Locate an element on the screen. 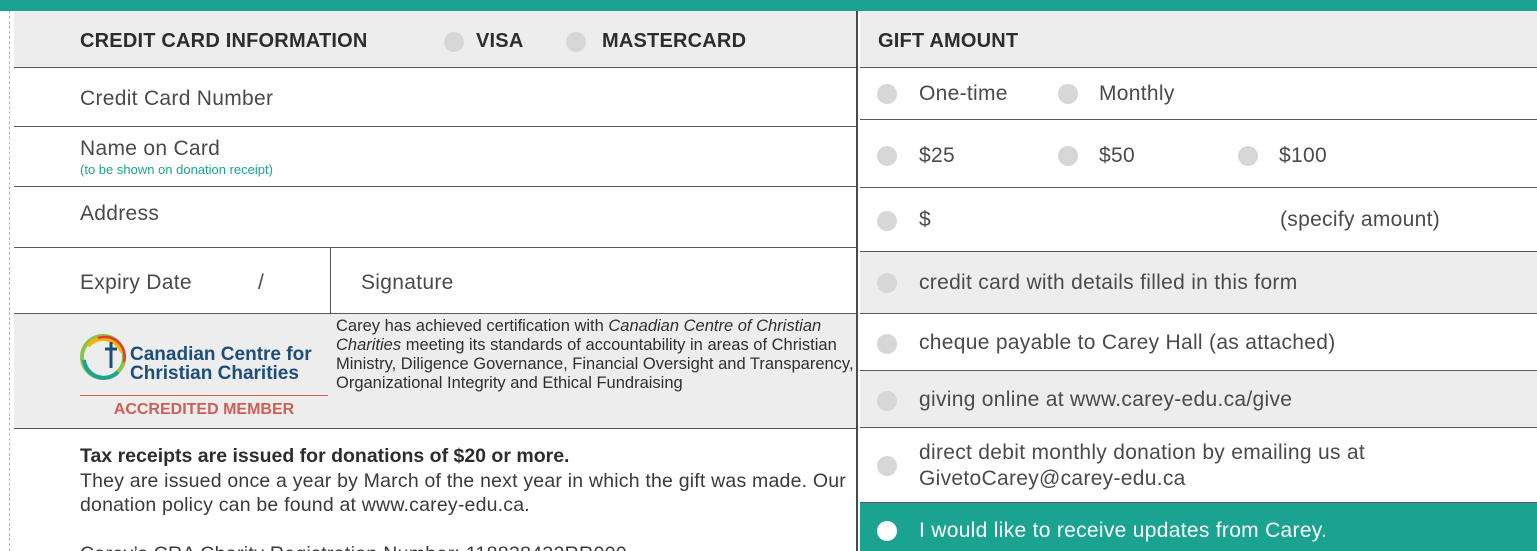 This screenshot has height=551, width=1537. accreditation-text-start: Carey has achieved certification with is located at coordinates (472, 326).